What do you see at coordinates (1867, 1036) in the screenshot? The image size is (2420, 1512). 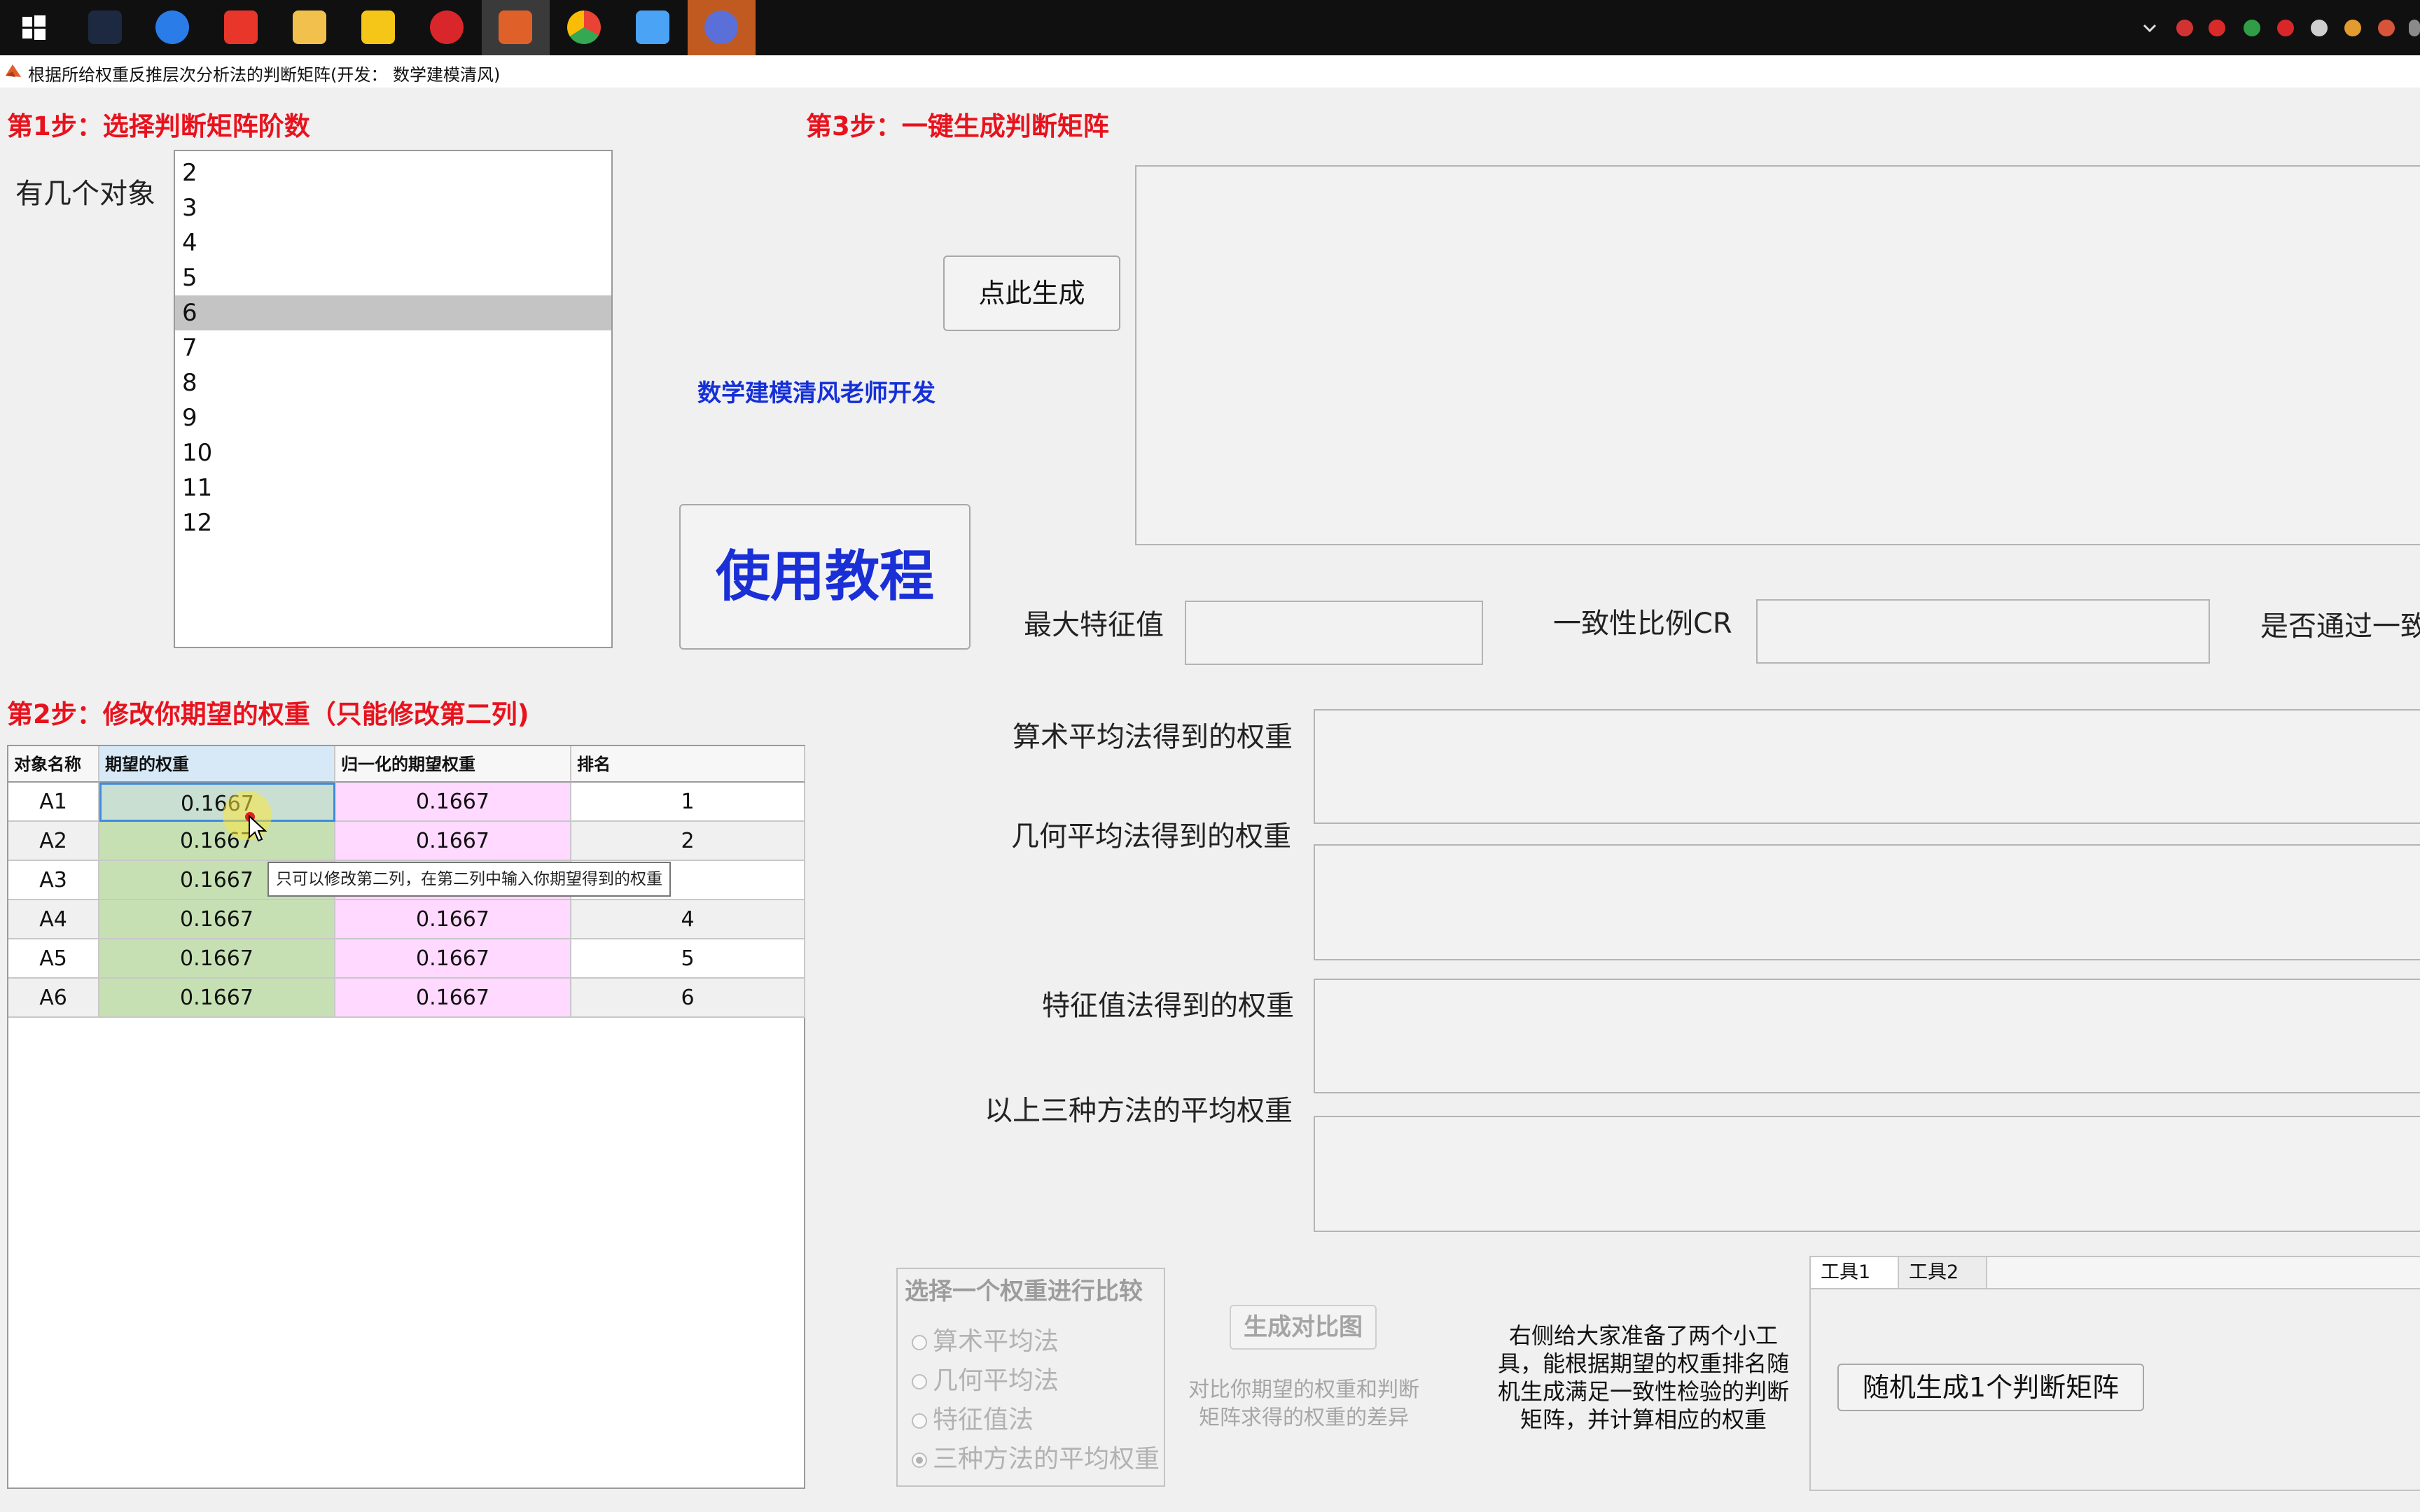 I see `eigen-weight-field` at bounding box center [1867, 1036].